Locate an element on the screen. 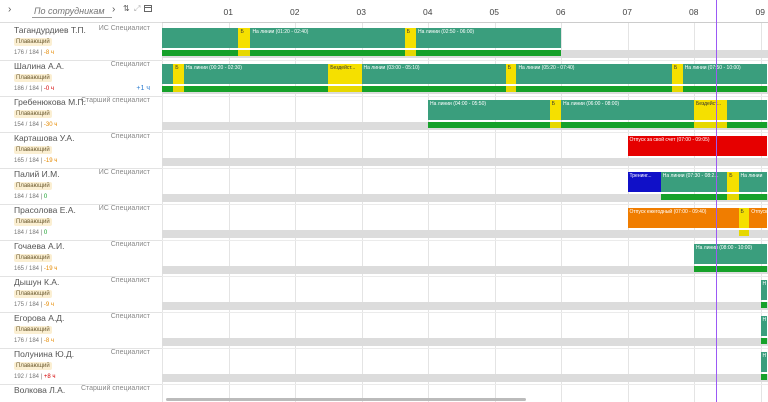 The width and height of the screenshot is (768, 402). employee-row: Волкова Л.А. Старший специалист is located at coordinates (81, 393).